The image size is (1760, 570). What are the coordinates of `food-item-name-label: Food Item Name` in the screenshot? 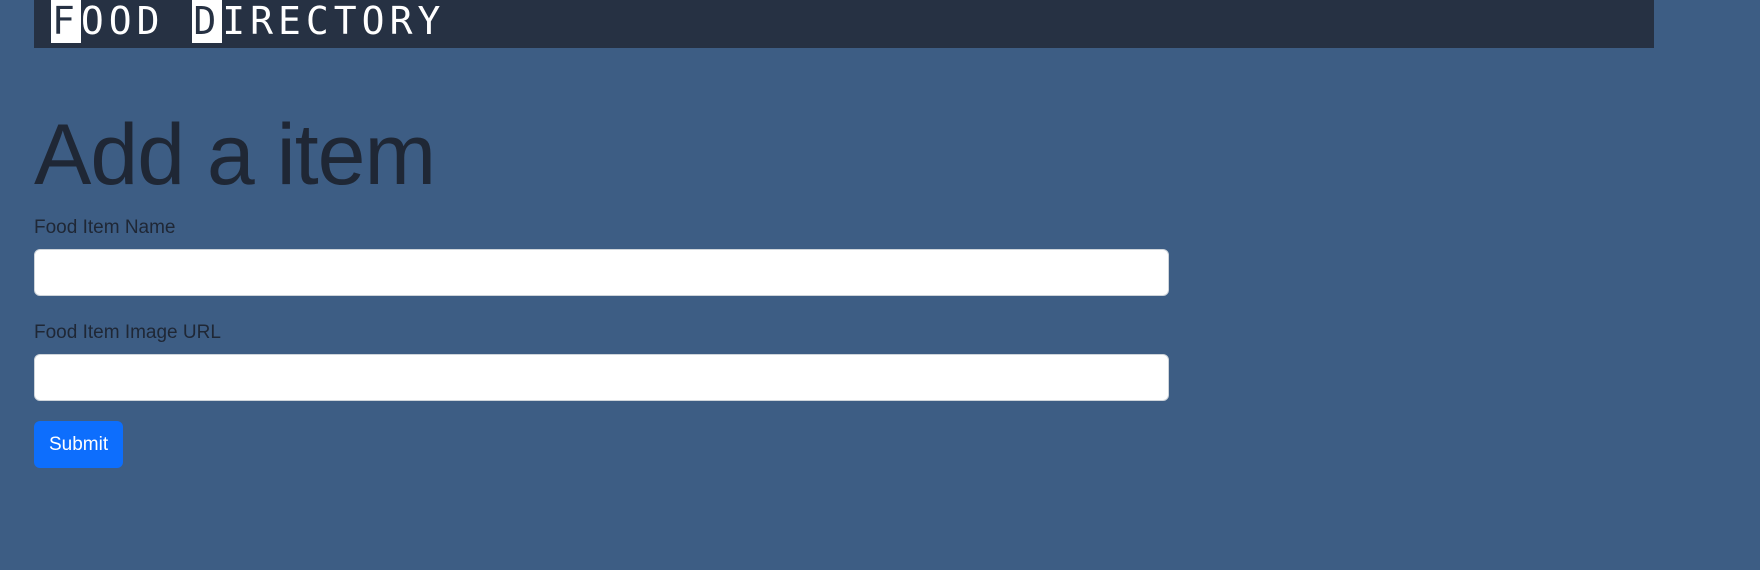 It's located at (105, 227).